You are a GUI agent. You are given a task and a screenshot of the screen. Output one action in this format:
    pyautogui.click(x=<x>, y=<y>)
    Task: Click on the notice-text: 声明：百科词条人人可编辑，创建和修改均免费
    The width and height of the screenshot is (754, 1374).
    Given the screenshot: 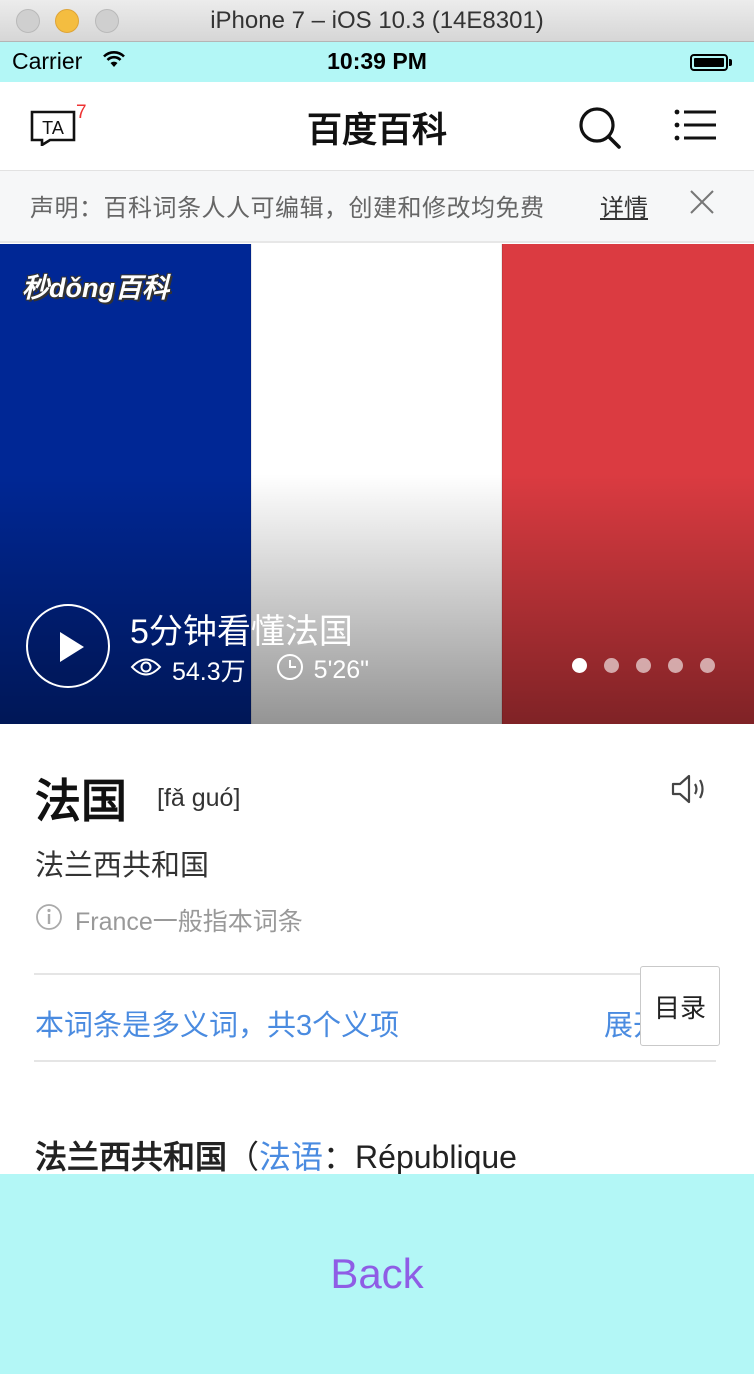 What is the action you would take?
    pyautogui.click(x=287, y=208)
    